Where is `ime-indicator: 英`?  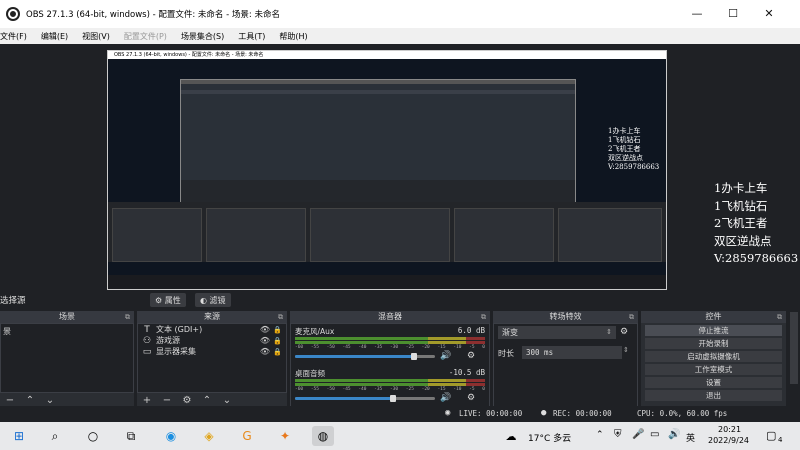
ime-indicator: 英 is located at coordinates (690, 437).